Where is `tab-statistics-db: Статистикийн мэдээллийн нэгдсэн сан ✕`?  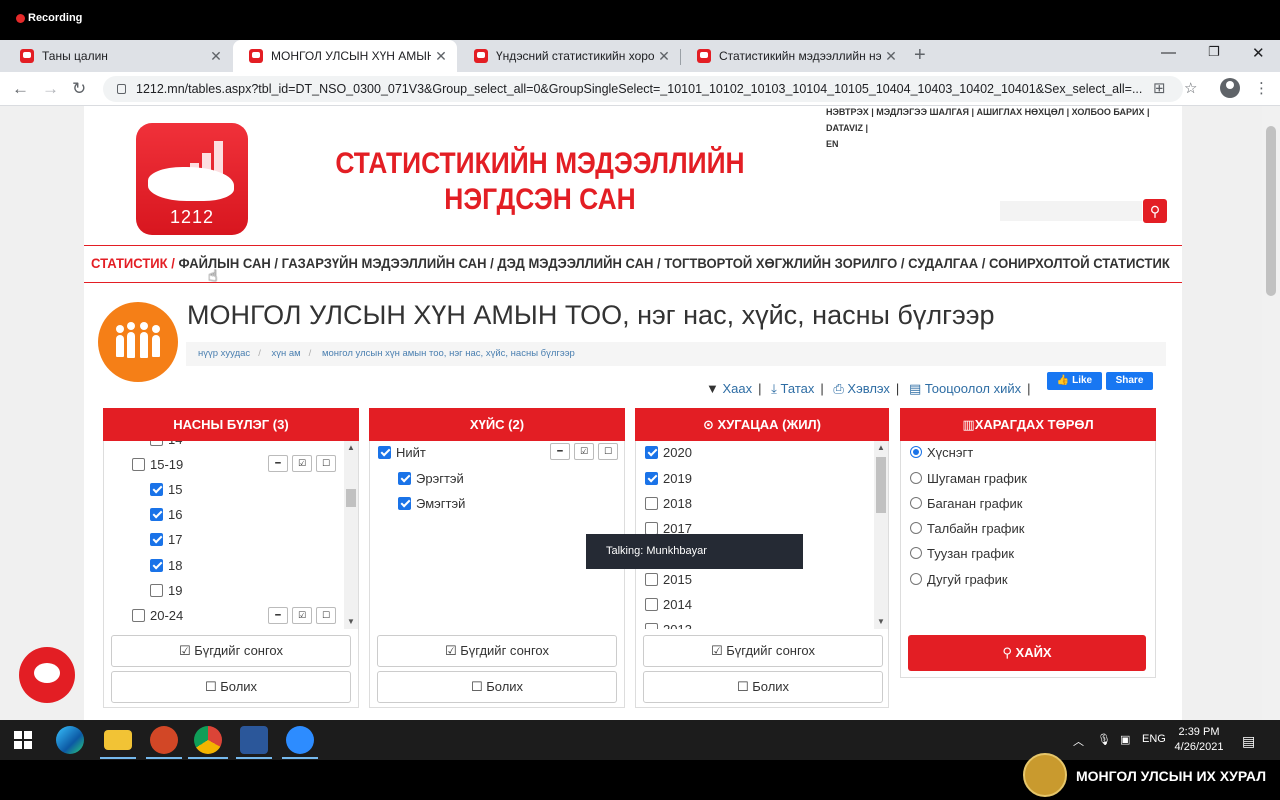 tab-statistics-db: Статистикийн мэдээллийн нэгдсэн сан ✕ is located at coordinates (794, 56).